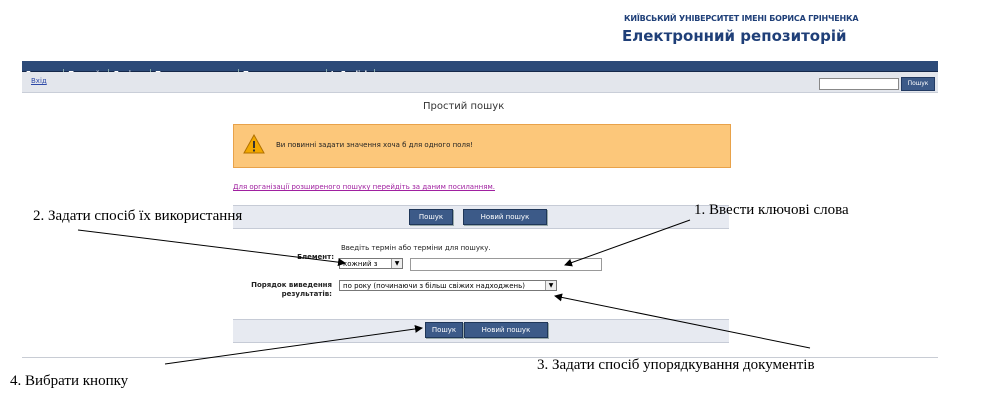 This screenshot has height=393, width=982. I want to click on annotation-2: 2. Задати спосіб їх використання, so click(138, 216).